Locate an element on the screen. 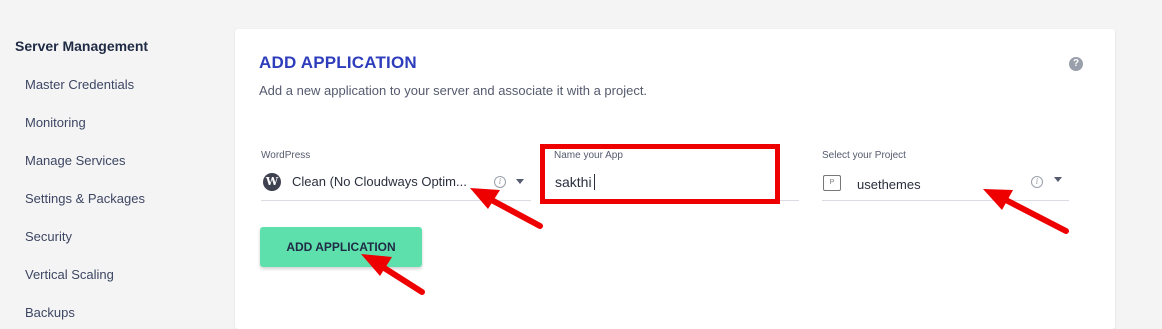 Image resolution: width=1162 pixels, height=329 pixels. sidebar-item-manage-services: Manage Services is located at coordinates (75, 160).